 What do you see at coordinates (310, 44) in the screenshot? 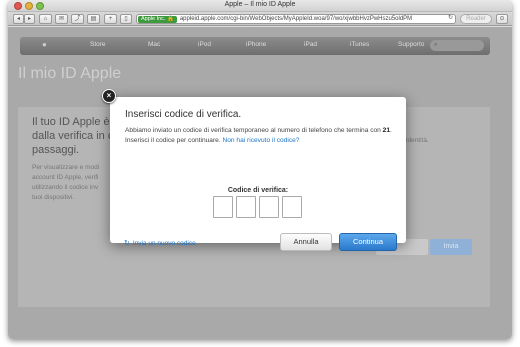
I see `nav-item-ipad: iPad` at bounding box center [310, 44].